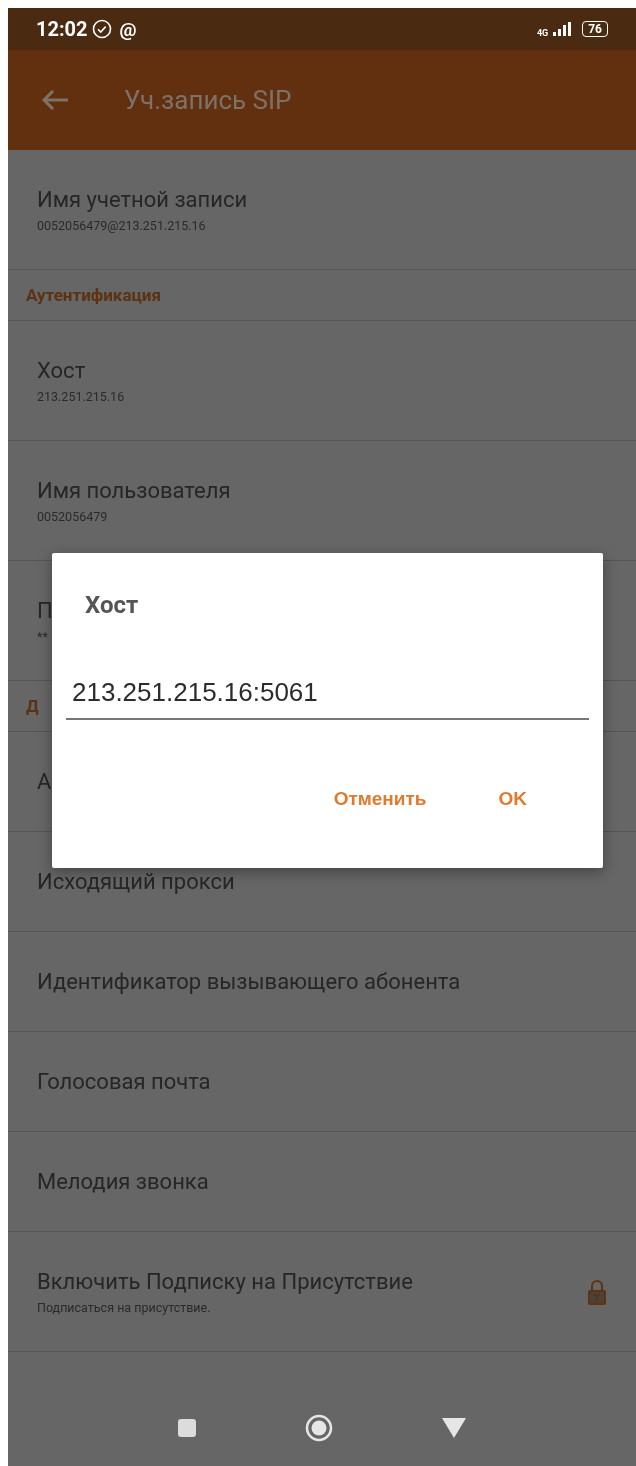 This screenshot has width=636, height=1466. What do you see at coordinates (124, 1307) in the screenshot?
I see `preference-summary: Подписаться на присутствие.` at bounding box center [124, 1307].